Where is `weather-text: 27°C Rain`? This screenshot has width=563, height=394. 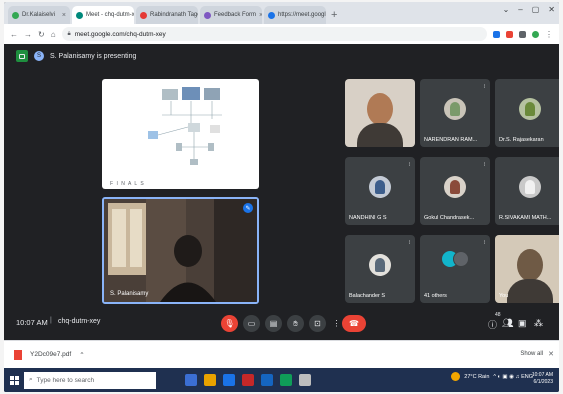
weather-text: 27°C Rain is located at coordinates (476, 377).